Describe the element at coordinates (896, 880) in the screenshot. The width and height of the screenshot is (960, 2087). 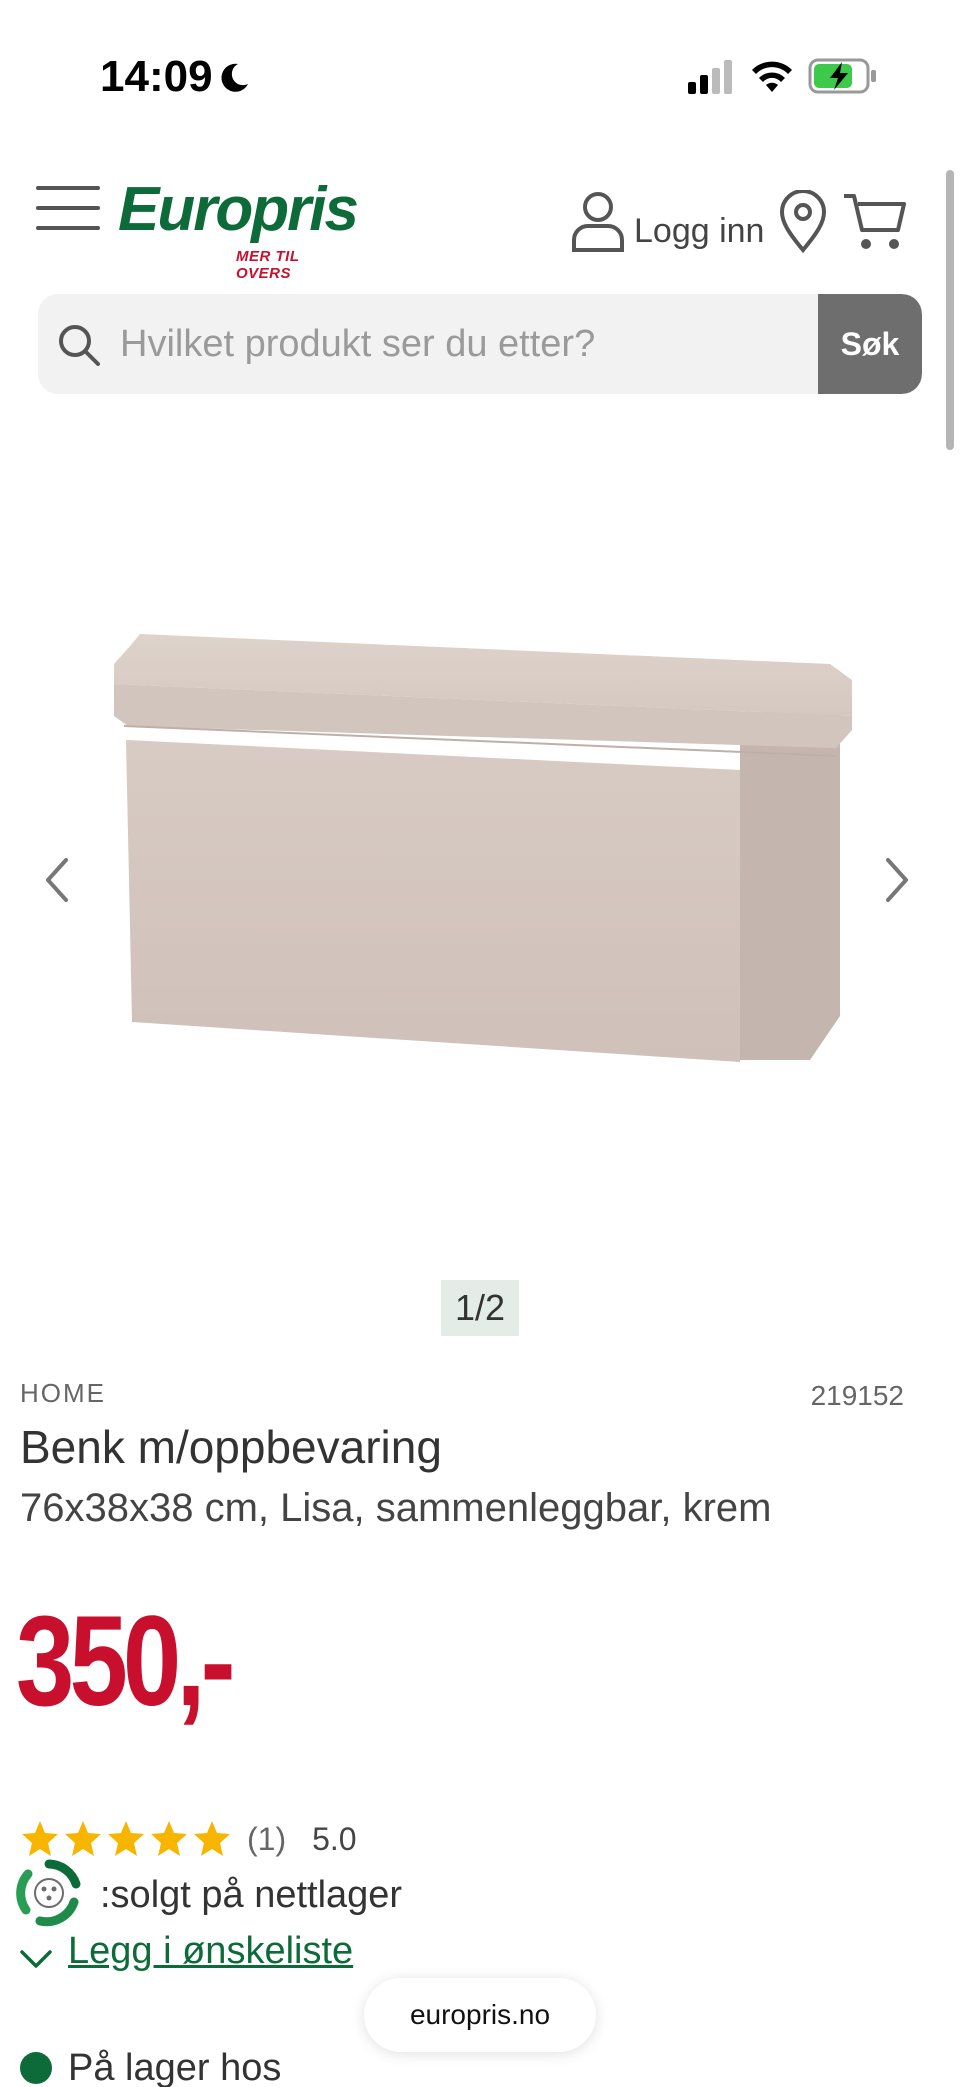
I see `chevron-right-icon` at that location.